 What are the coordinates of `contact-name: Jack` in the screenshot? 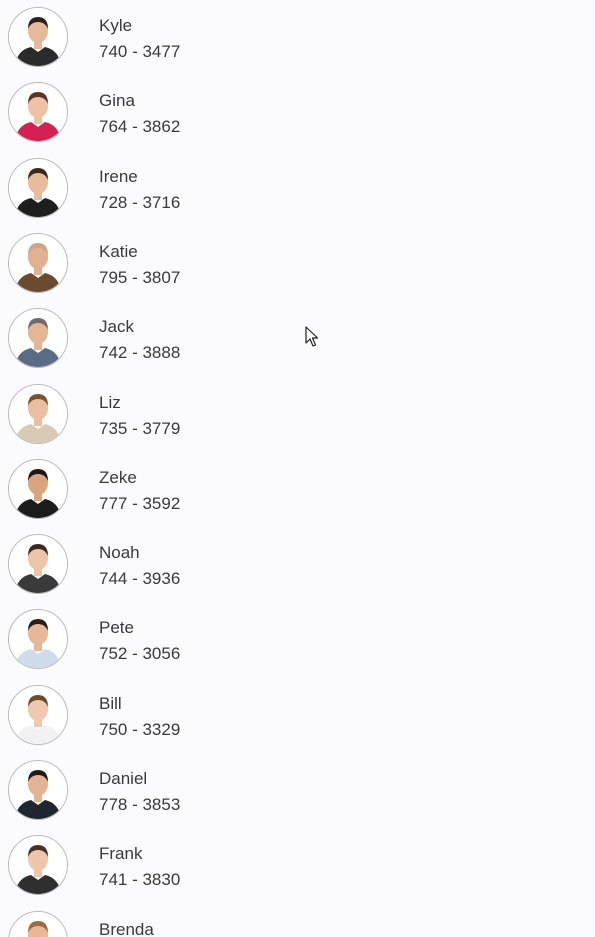 It's located at (116, 327).